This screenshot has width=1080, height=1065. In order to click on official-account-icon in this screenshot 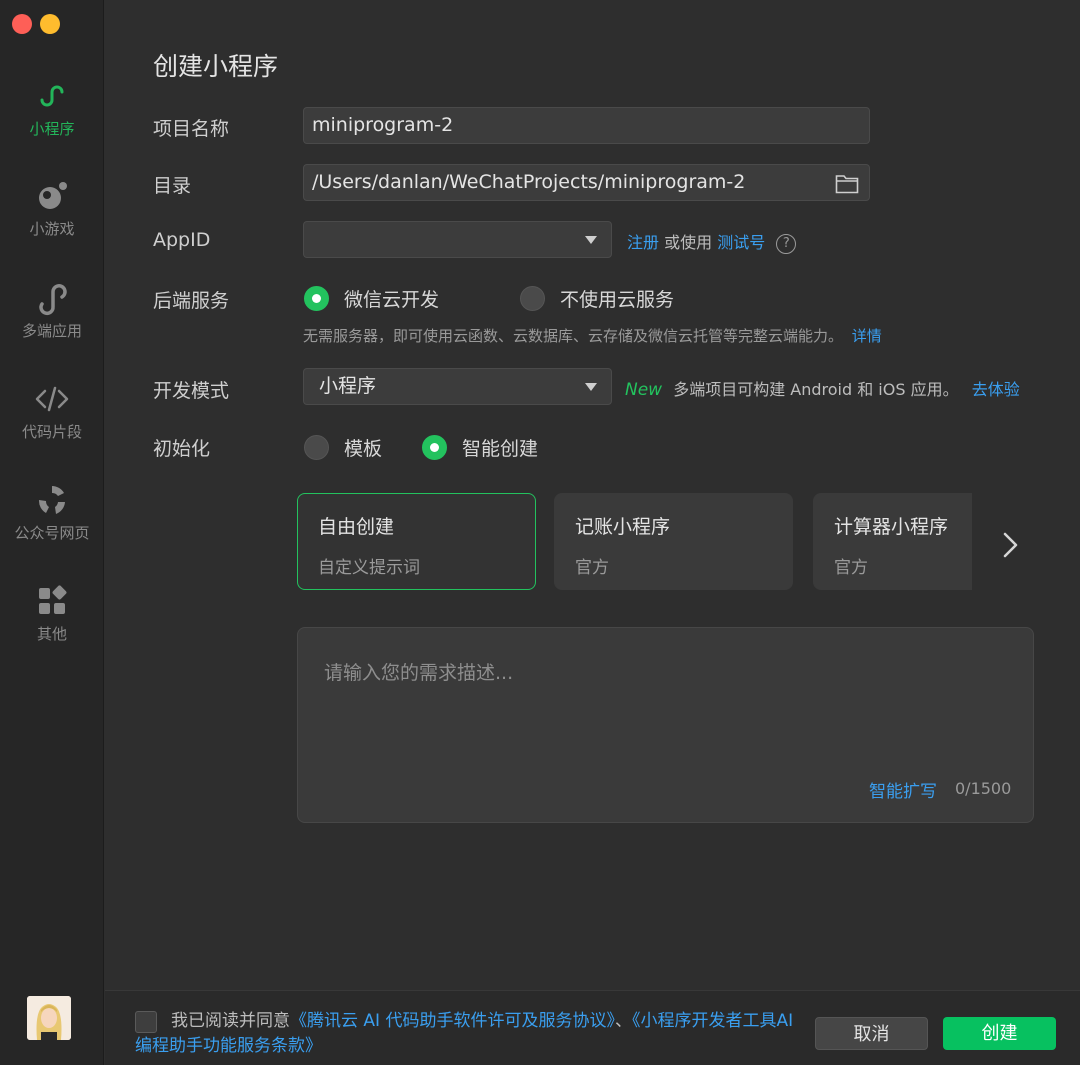, I will do `click(51, 500)`.